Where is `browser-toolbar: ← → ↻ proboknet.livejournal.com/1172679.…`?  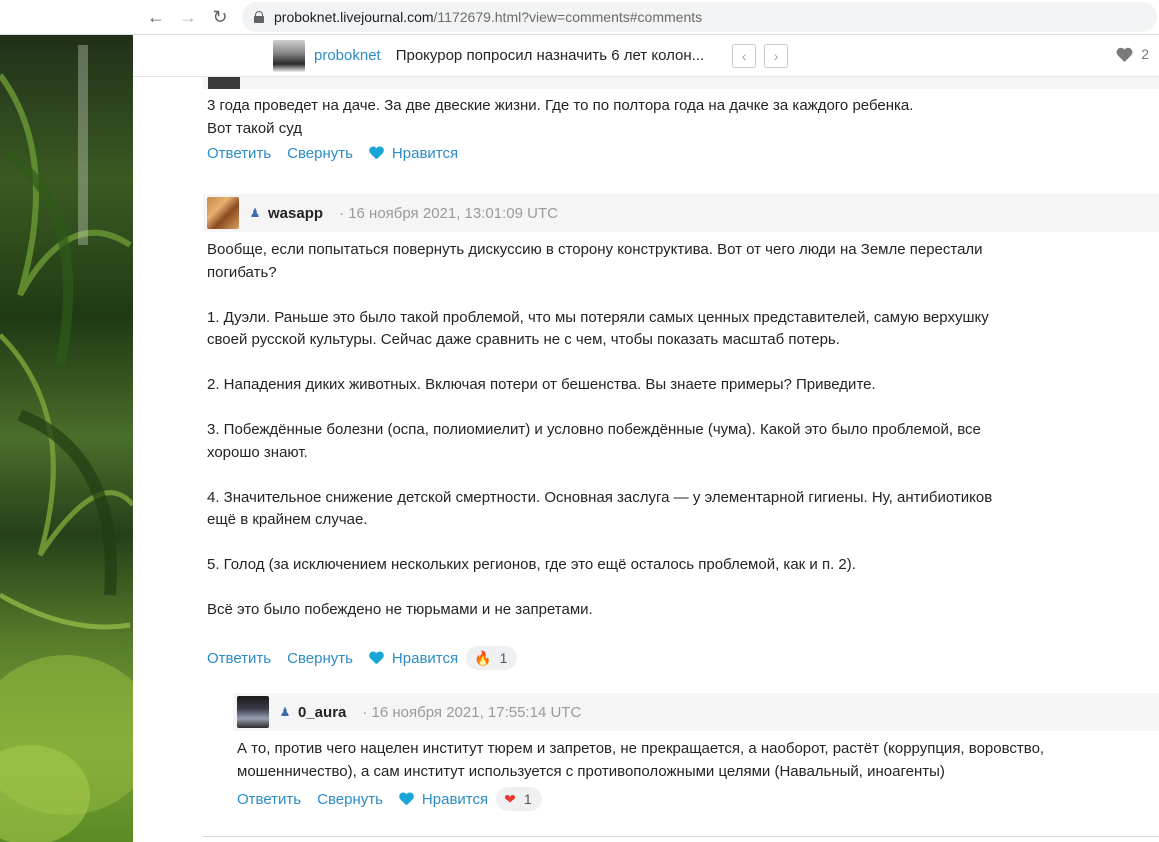
browser-toolbar: ← → ↻ proboknet.livejournal.com/1172679.… is located at coordinates (579, 17).